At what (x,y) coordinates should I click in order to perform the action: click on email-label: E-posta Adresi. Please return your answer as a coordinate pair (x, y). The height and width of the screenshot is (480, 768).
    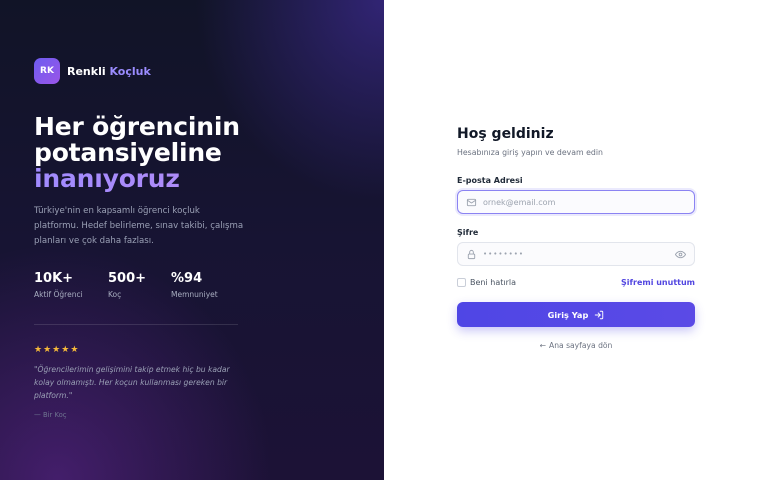
    Looking at the image, I should click on (490, 180).